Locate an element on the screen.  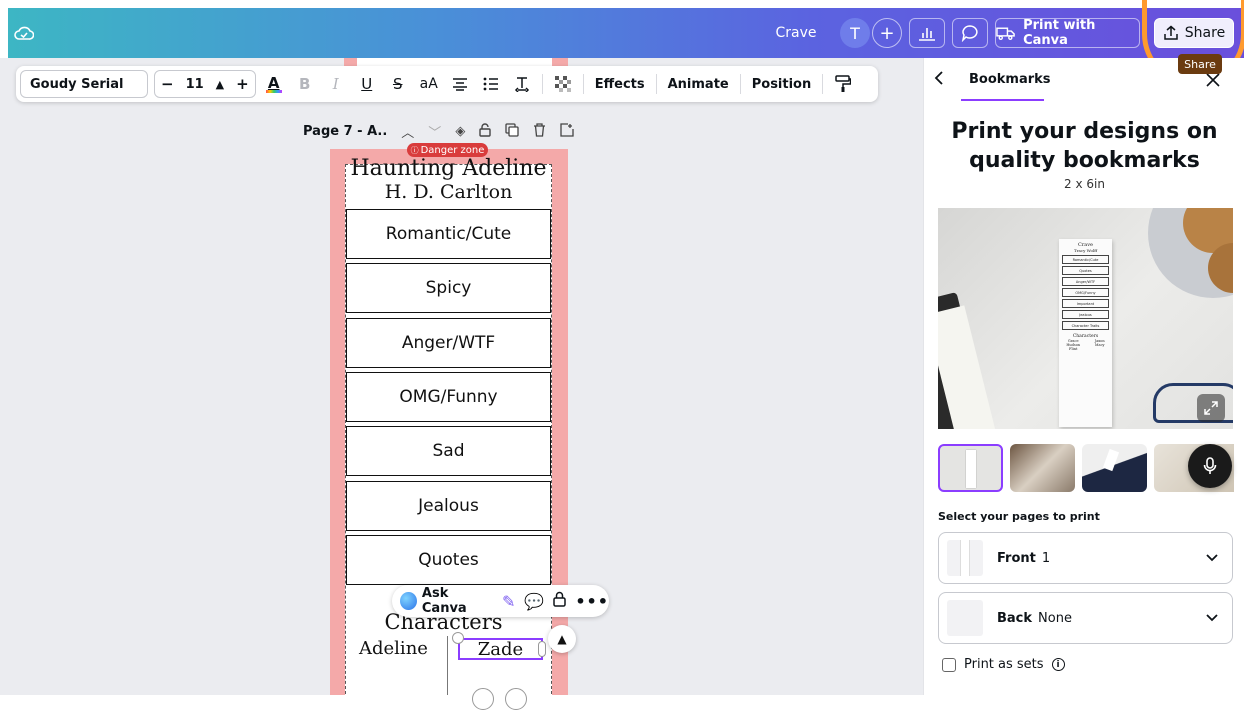
character-right: Zade is located at coordinates (500, 649).